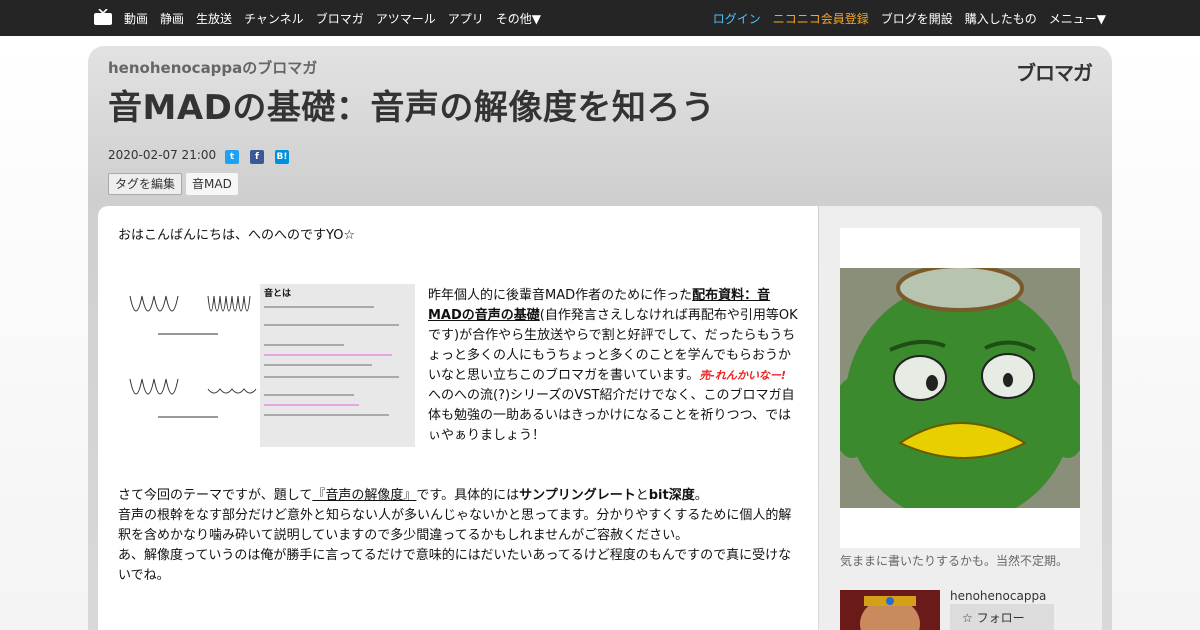 Image resolution: width=1200 pixels, height=630 pixels. Describe the element at coordinates (466, 18) in the screenshot. I see `nav-item-app: アプリ` at that location.